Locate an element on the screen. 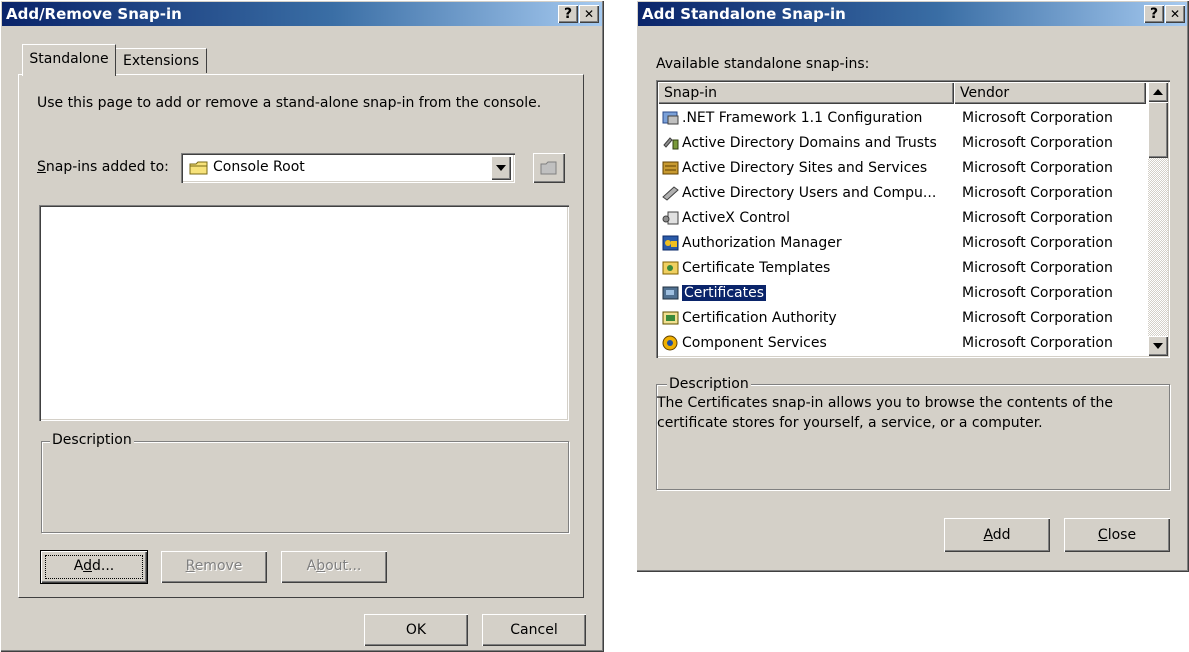  browse-folder-button is located at coordinates (549, 168).